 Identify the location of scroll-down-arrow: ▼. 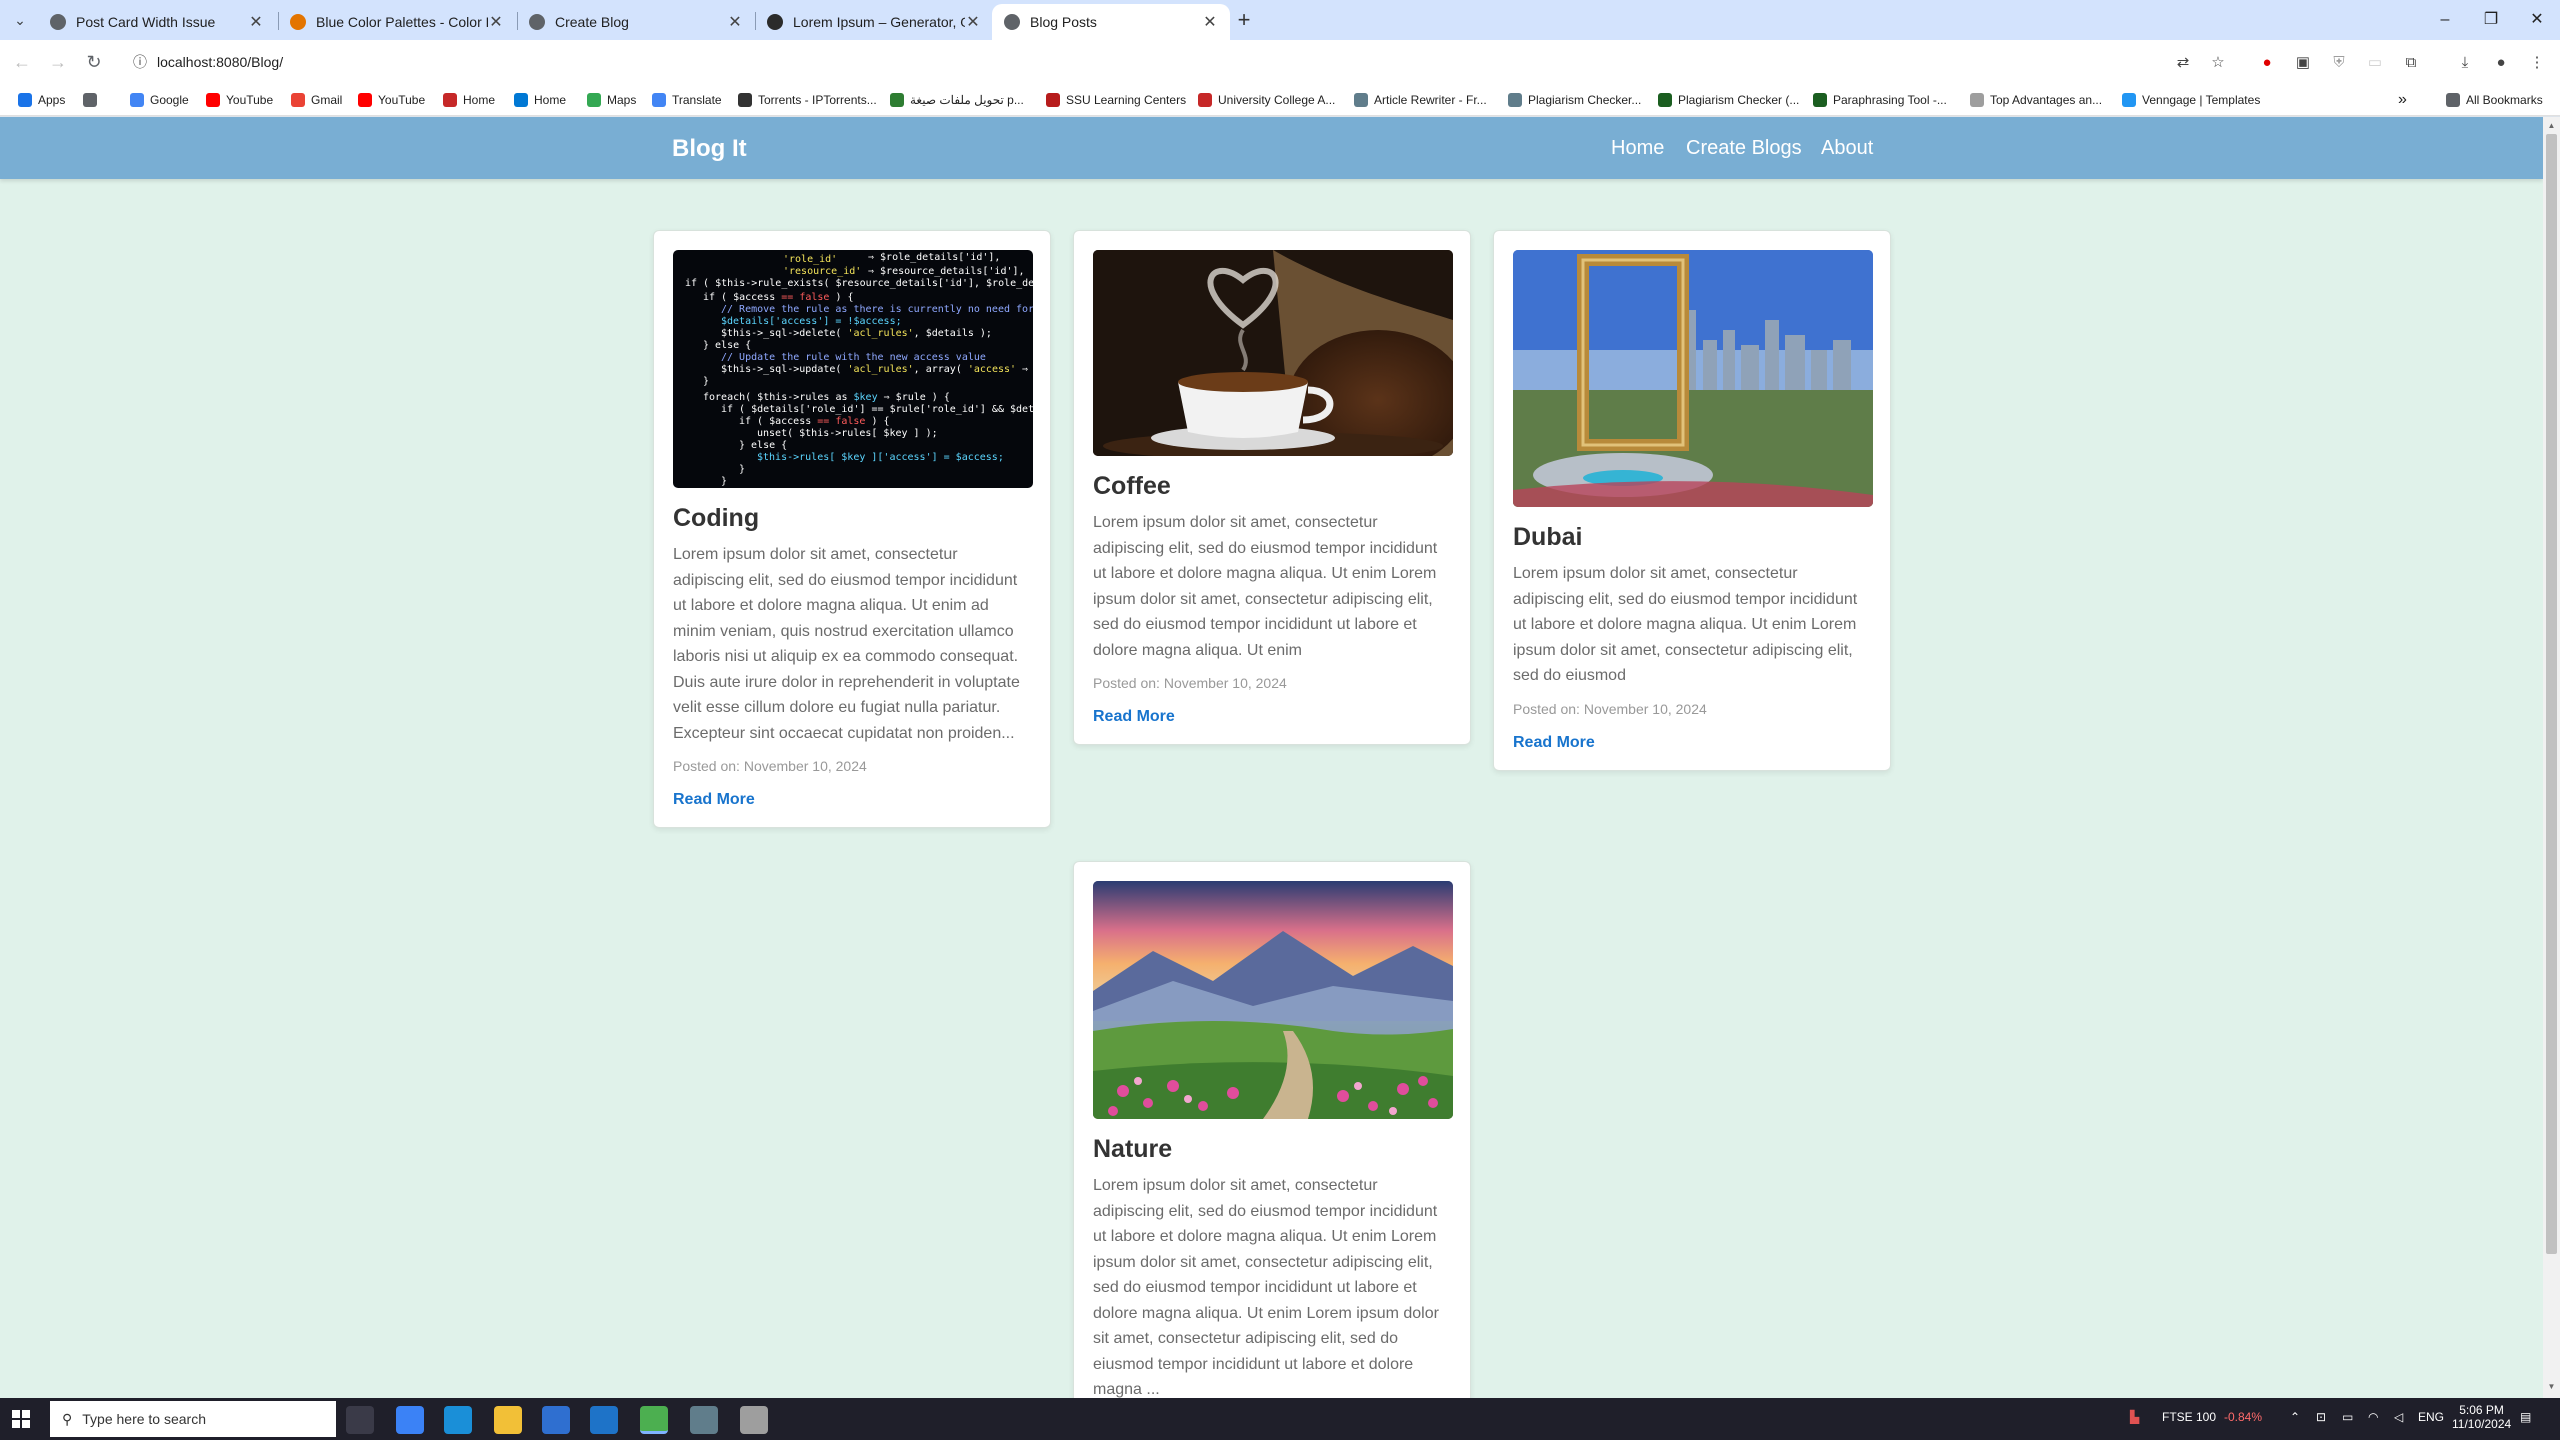
(2551, 1388).